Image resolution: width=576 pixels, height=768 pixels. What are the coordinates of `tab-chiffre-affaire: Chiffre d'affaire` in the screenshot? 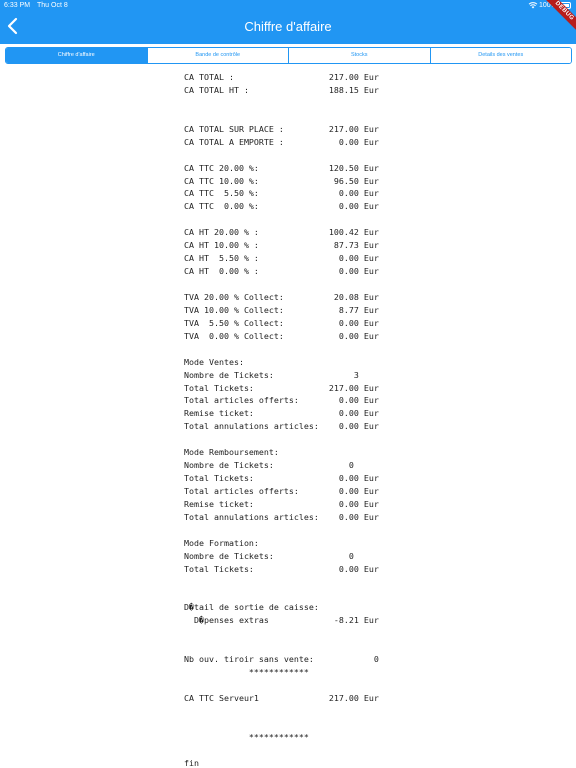 It's located at (76, 55).